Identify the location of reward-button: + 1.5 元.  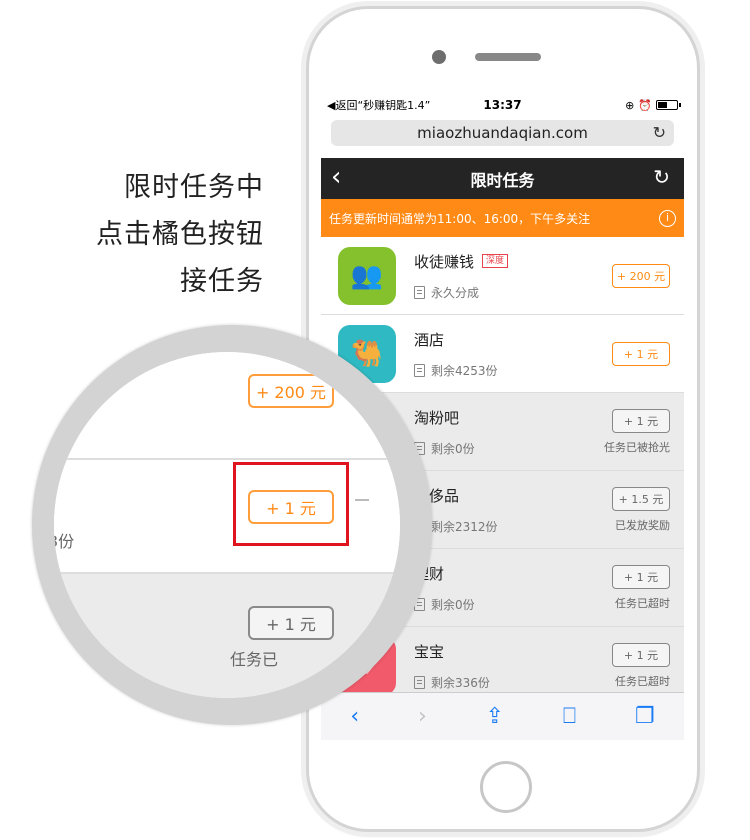
(641, 498).